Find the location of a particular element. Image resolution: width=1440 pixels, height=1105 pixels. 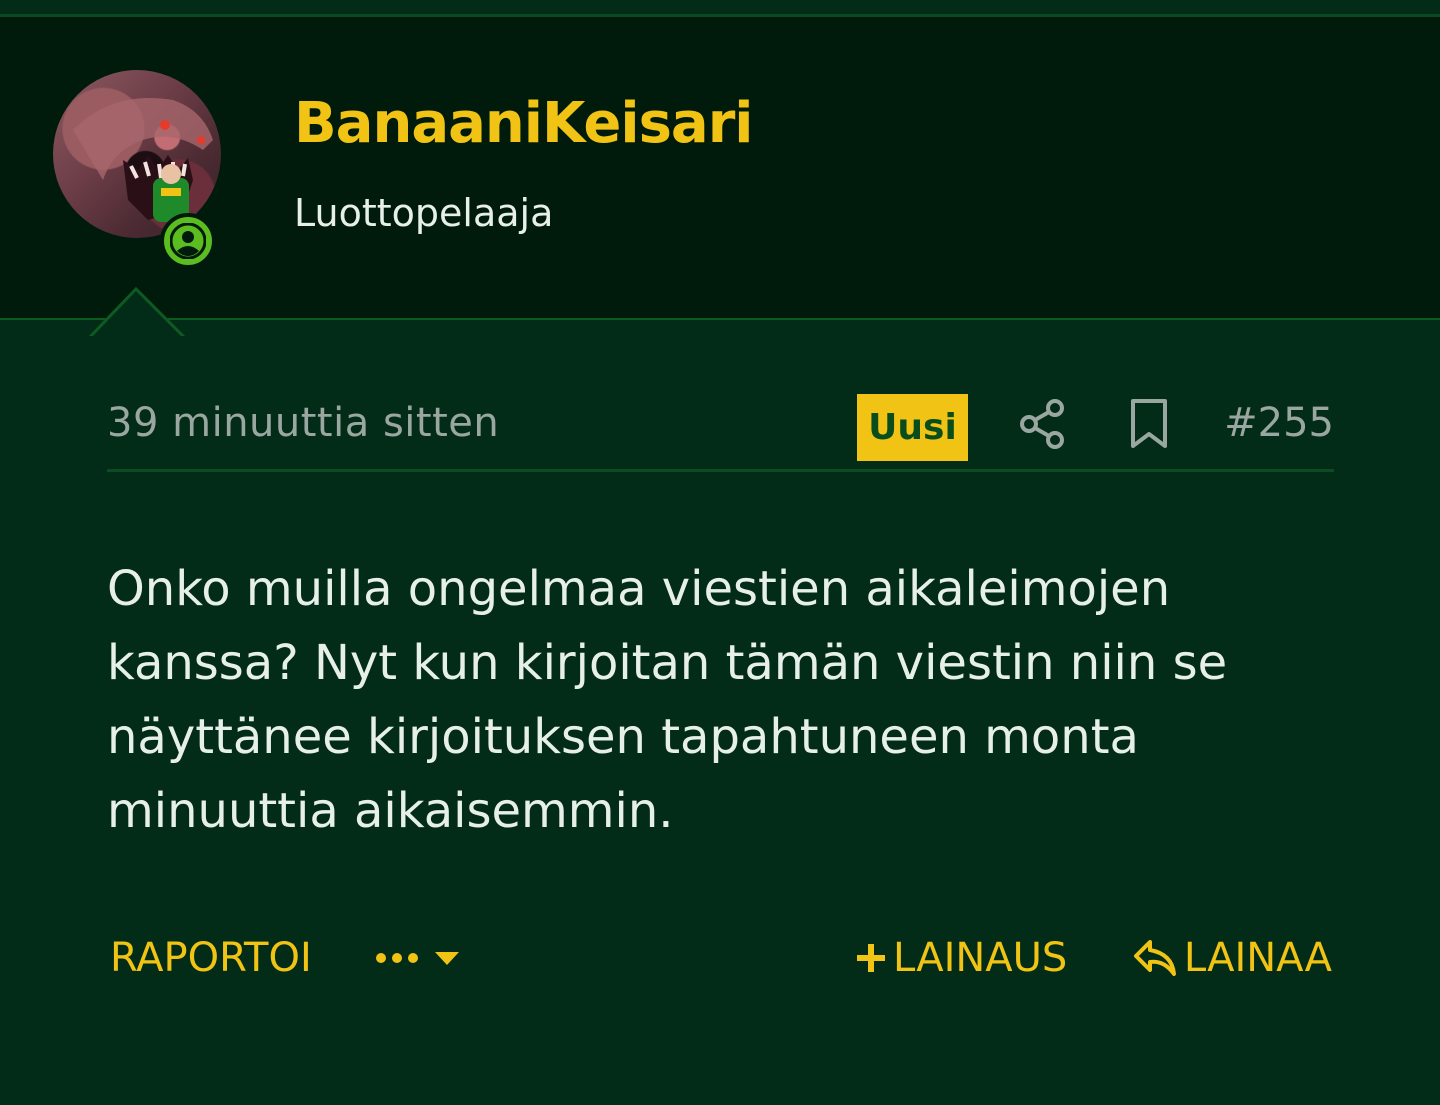

post-number-link: #255 is located at coordinates (1279, 423).